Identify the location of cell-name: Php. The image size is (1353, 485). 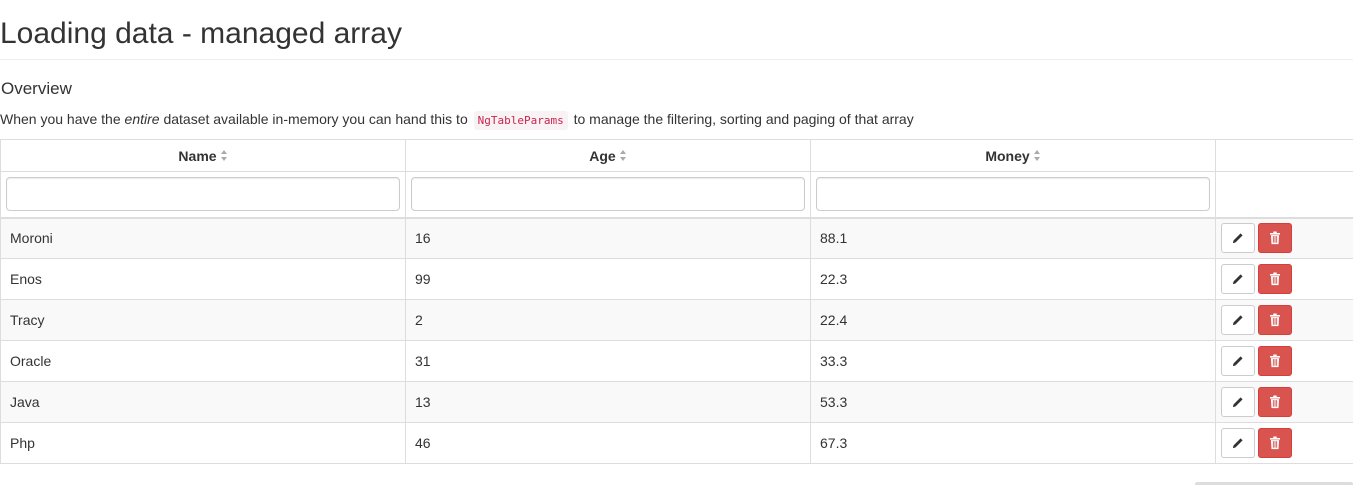
(203, 443).